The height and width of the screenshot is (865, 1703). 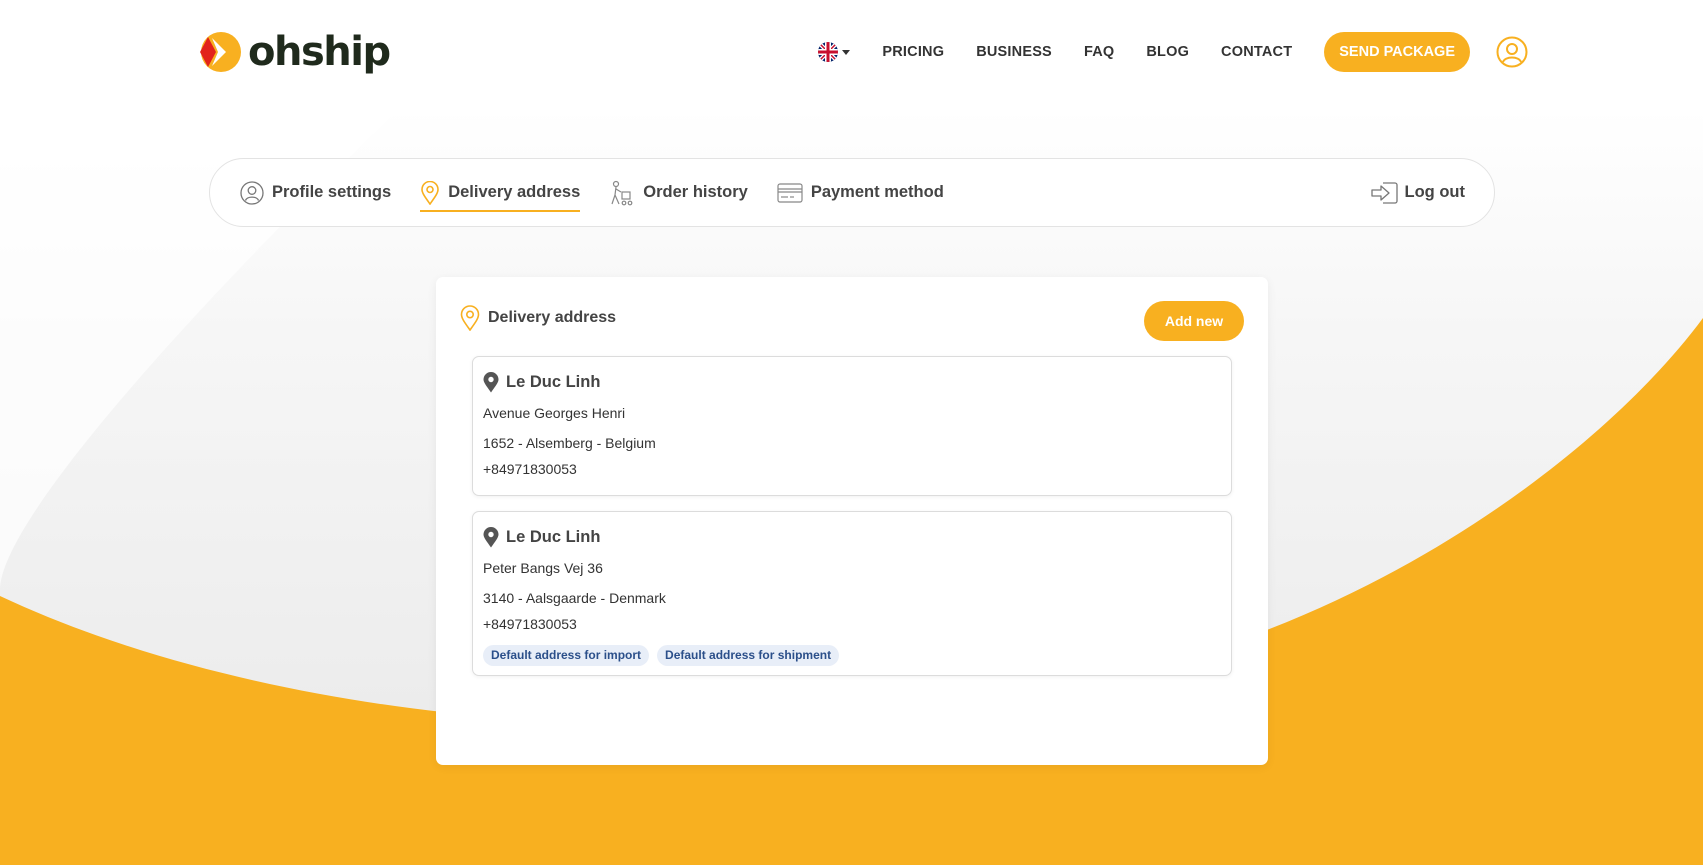 I want to click on language-selector, so click(x=834, y=52).